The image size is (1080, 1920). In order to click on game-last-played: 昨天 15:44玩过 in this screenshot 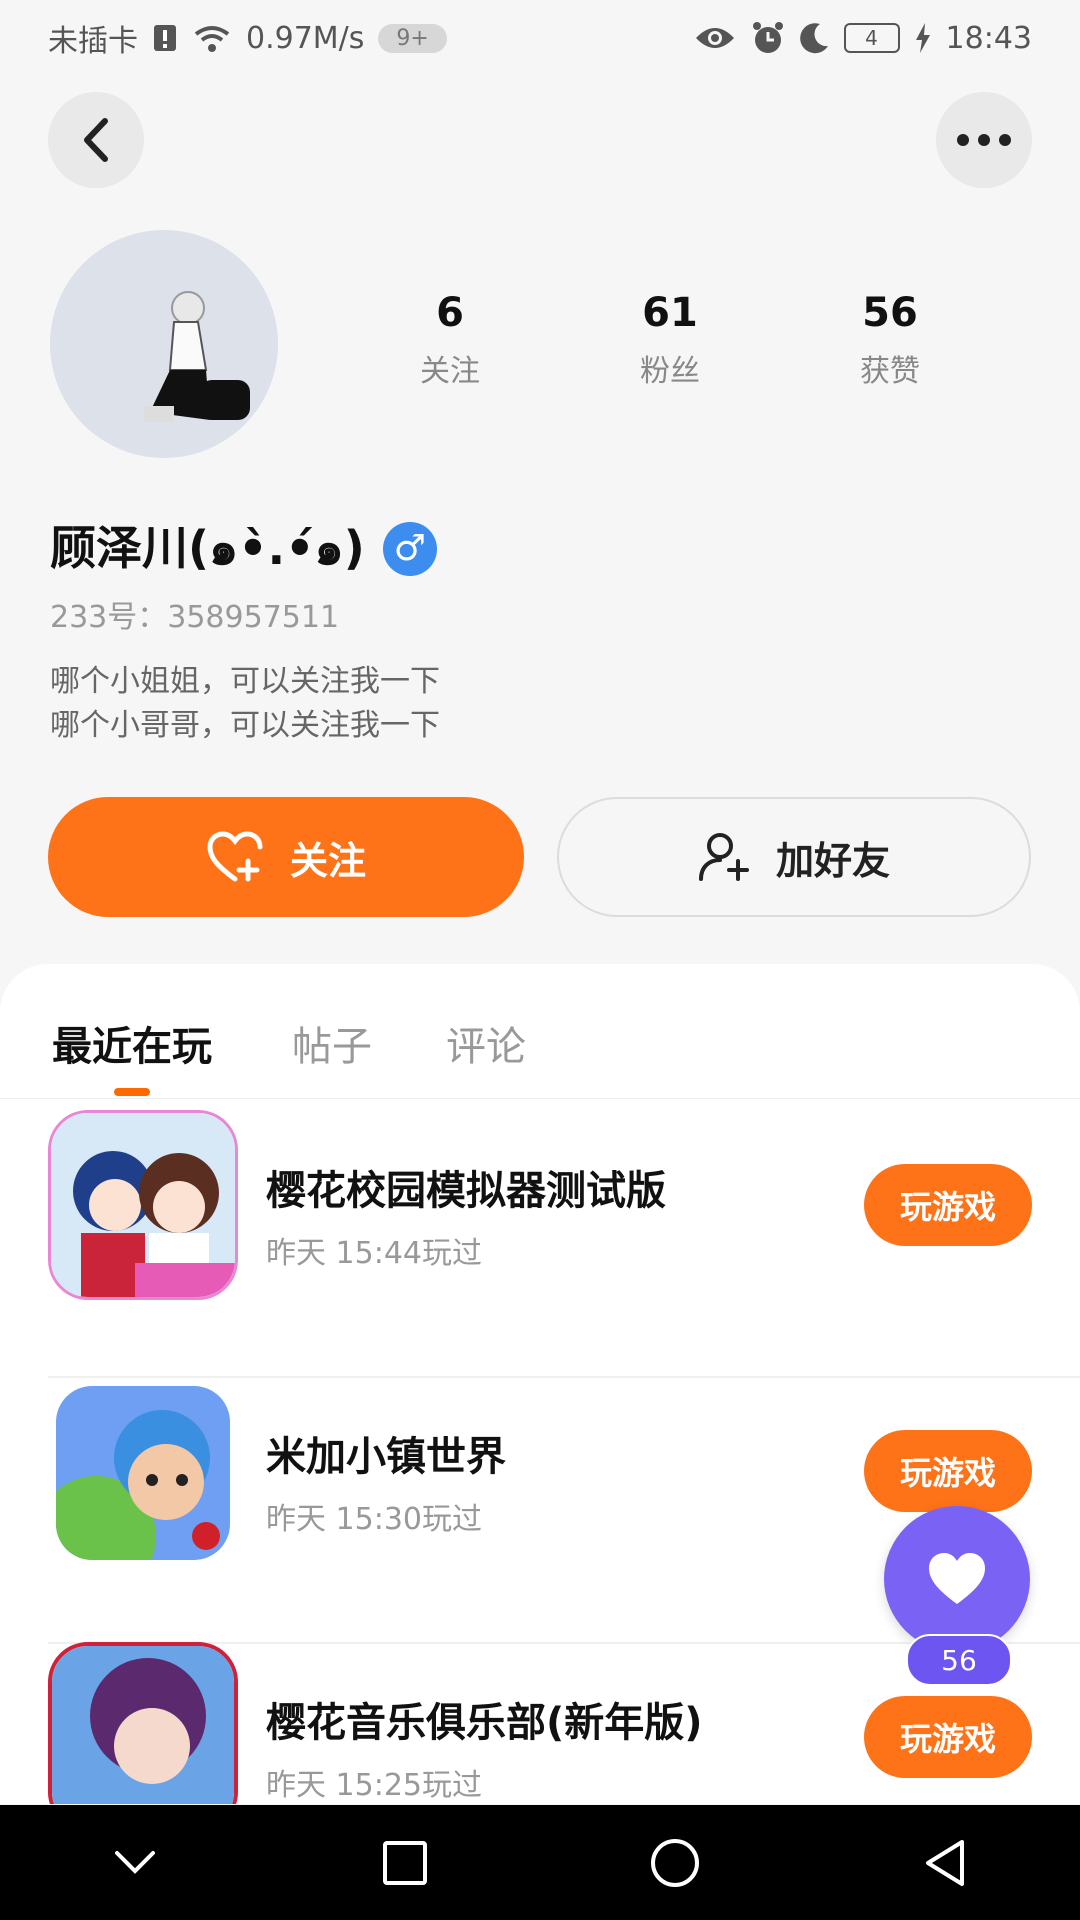, I will do `click(374, 1253)`.